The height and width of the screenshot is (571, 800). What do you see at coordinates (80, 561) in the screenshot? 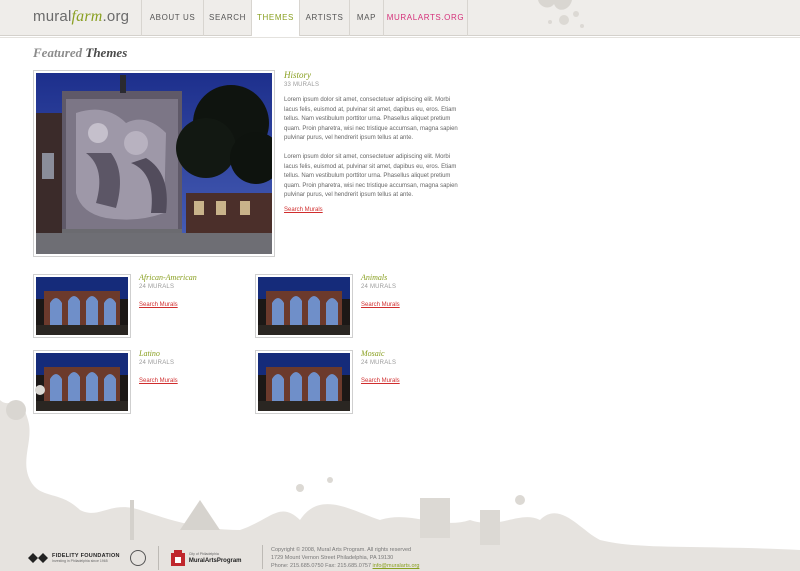
I see `fidelity-foundation-tagline: Investing in Philadelphia since 1965` at bounding box center [80, 561].